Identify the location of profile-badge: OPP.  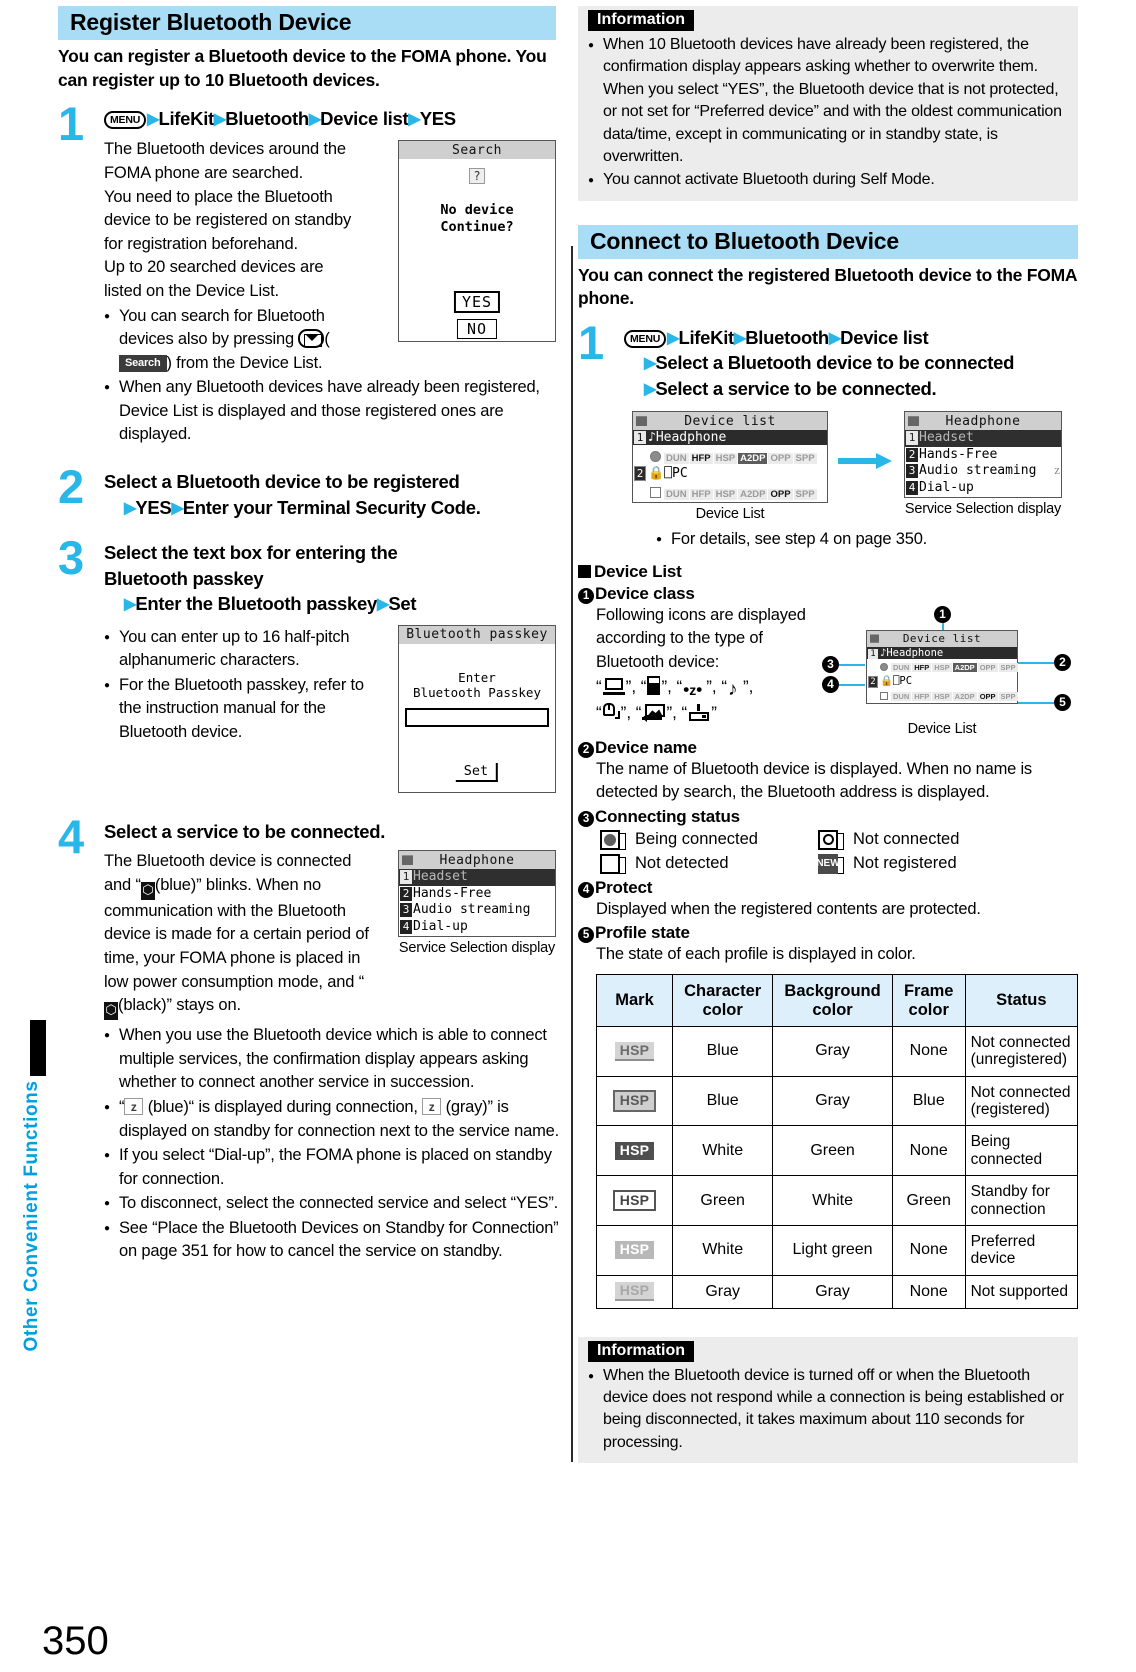
(987, 667).